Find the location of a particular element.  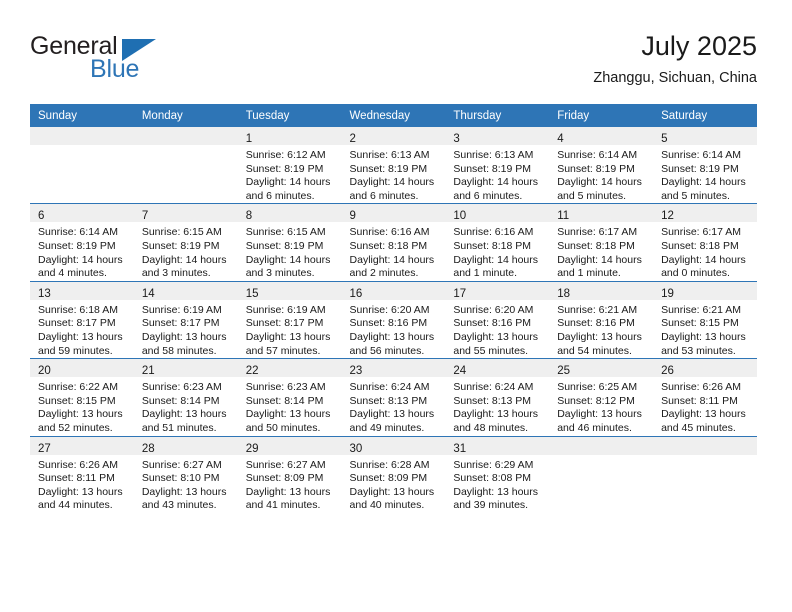

daylight-text-line2: and 55 minutes. is located at coordinates (491, 350).